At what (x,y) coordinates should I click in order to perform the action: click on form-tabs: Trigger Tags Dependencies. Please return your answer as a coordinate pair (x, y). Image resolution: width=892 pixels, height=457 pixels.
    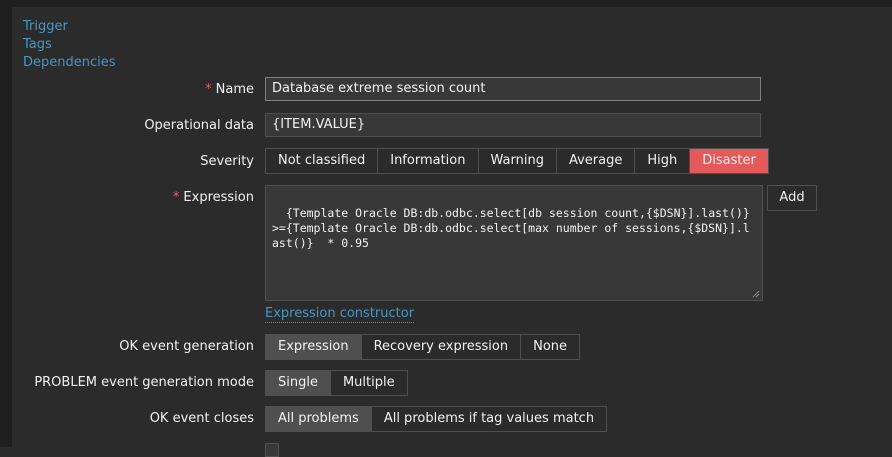
    Looking at the image, I should click on (69, 45).